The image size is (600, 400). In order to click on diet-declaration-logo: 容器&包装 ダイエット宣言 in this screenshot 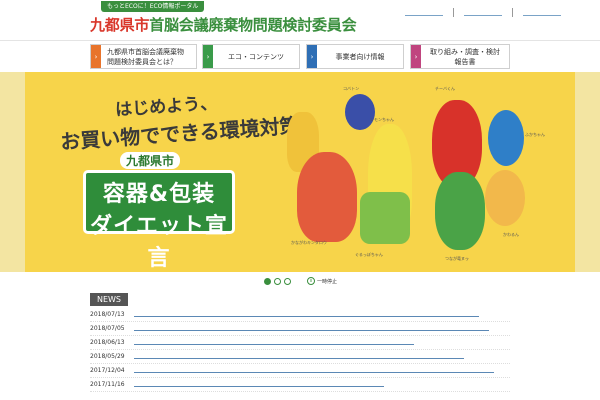, I will do `click(159, 220)`.